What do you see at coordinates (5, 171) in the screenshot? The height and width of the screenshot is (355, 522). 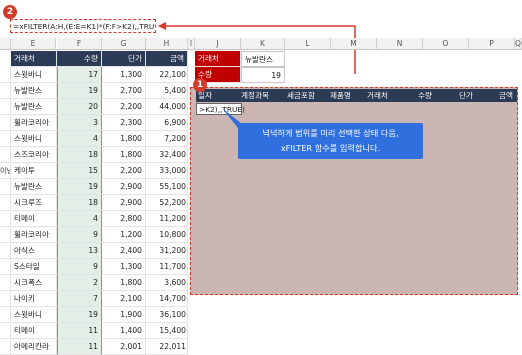 I see `cell-d-prefix: 이닝부` at bounding box center [5, 171].